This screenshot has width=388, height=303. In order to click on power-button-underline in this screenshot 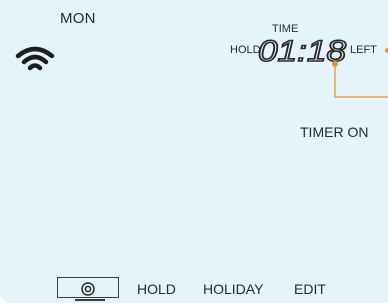, I will do `click(90, 300)`.